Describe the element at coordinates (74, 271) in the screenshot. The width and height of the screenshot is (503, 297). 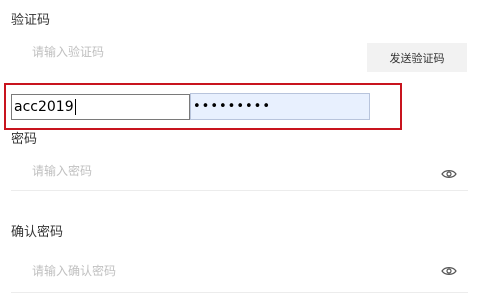
I see `confirm-password-input: 请输入确认密码` at that location.